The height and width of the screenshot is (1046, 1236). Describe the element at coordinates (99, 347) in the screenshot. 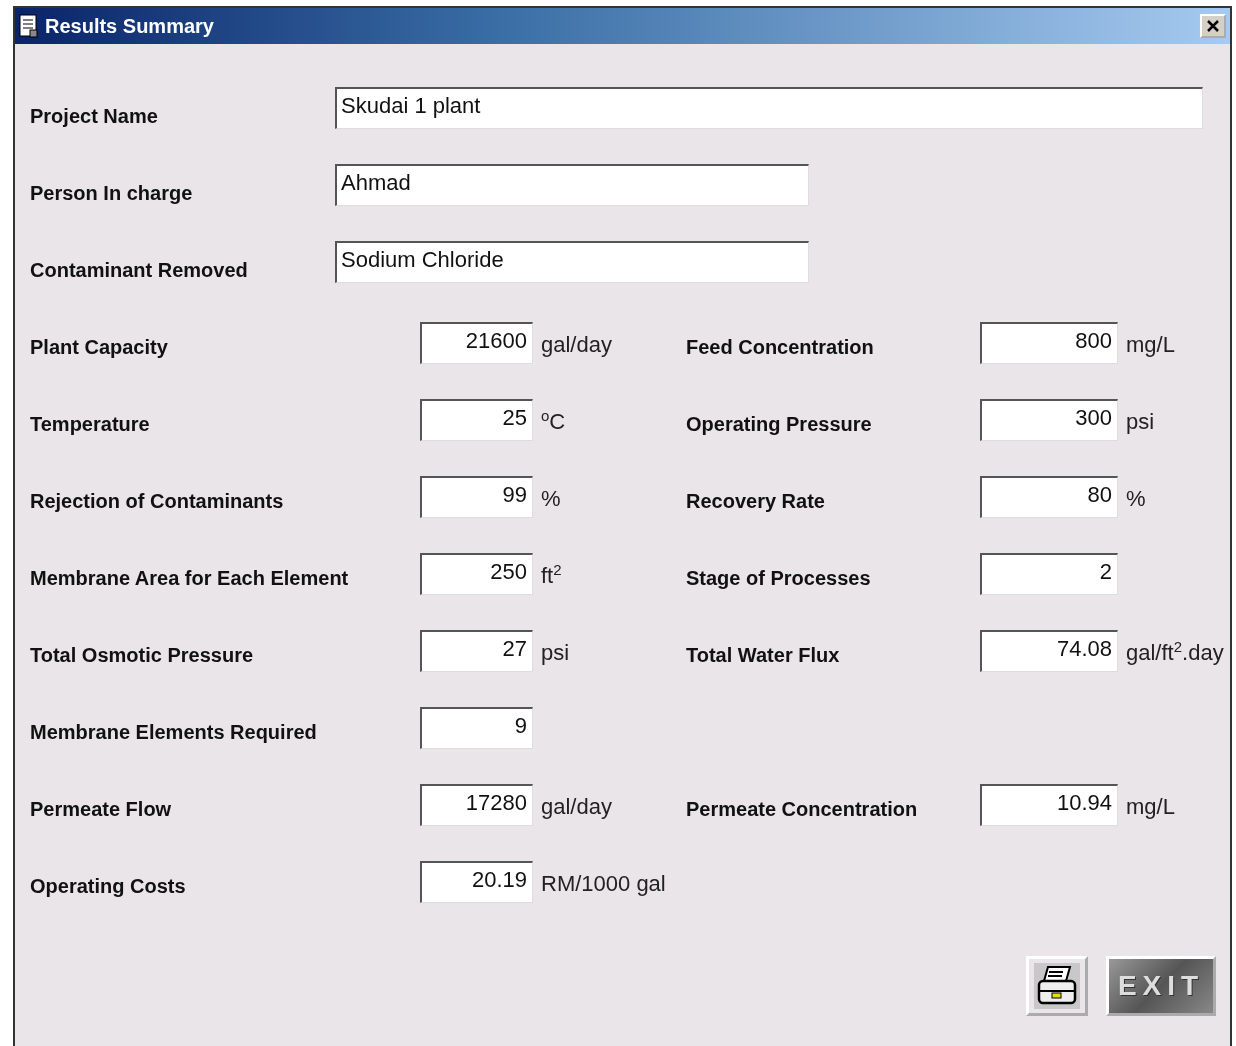

I see `field-label: Plant Capacity` at that location.